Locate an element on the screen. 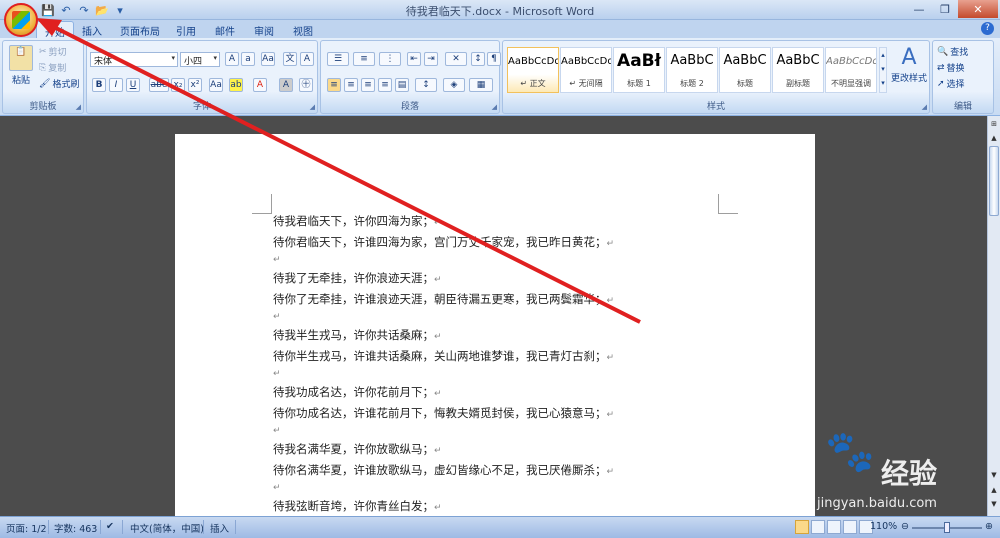 The height and width of the screenshot is (538, 1000). font-launcher-icon: ◢ is located at coordinates (312, 107).